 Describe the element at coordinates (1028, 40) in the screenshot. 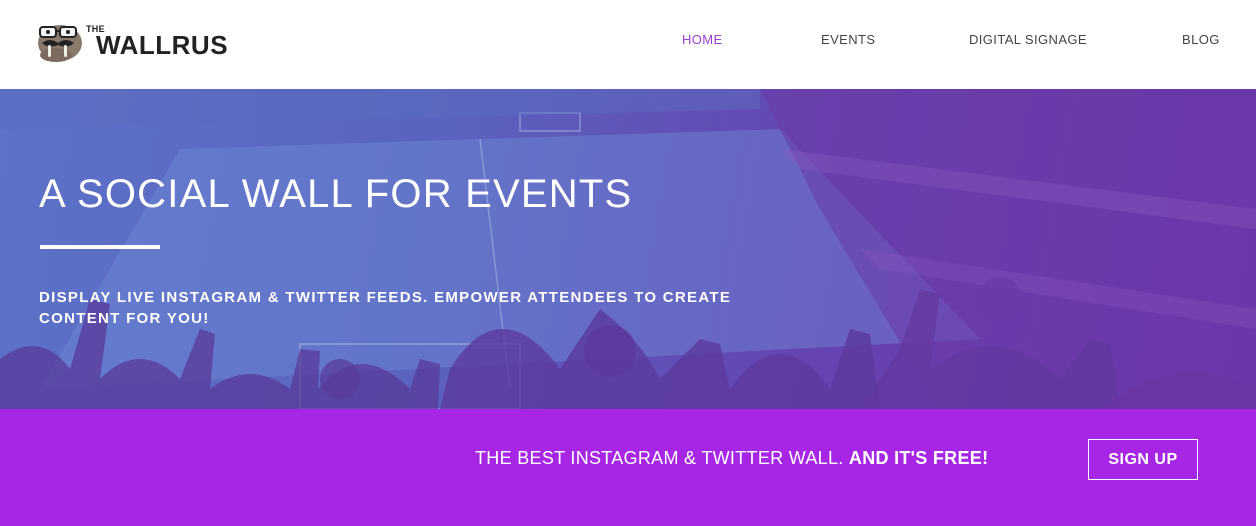

I see `nav-item-digital-signage: DIGITAL SIGNAGE` at that location.